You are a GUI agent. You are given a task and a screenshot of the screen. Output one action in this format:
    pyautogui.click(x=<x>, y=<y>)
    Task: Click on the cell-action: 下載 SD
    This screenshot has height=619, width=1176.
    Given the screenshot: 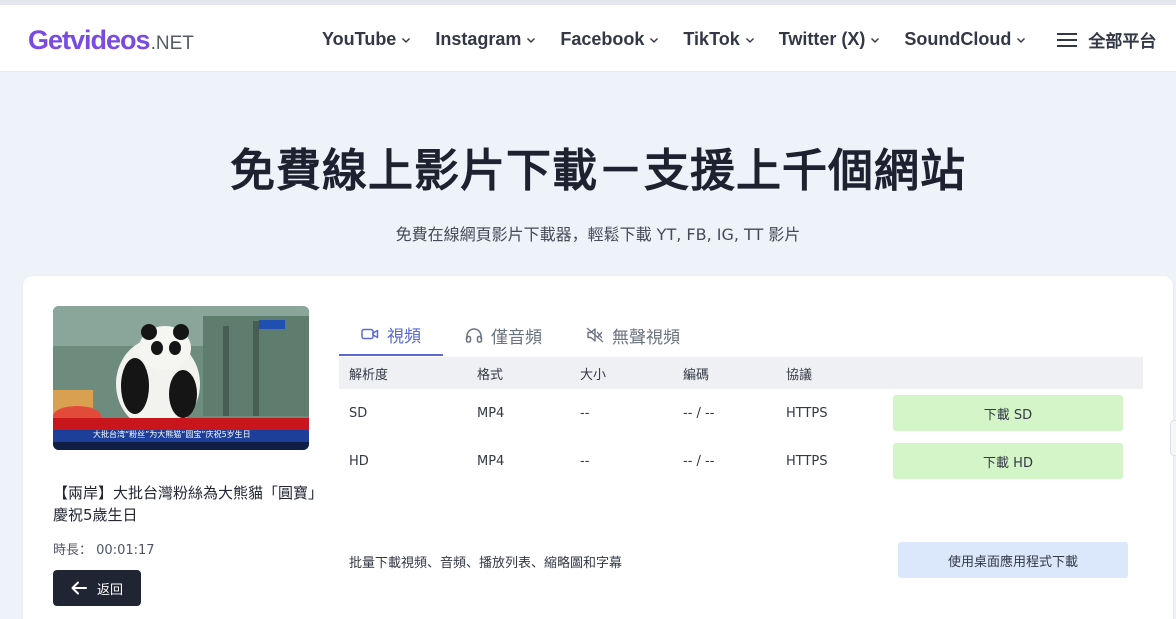 What is the action you would take?
    pyautogui.click(x=1016, y=413)
    